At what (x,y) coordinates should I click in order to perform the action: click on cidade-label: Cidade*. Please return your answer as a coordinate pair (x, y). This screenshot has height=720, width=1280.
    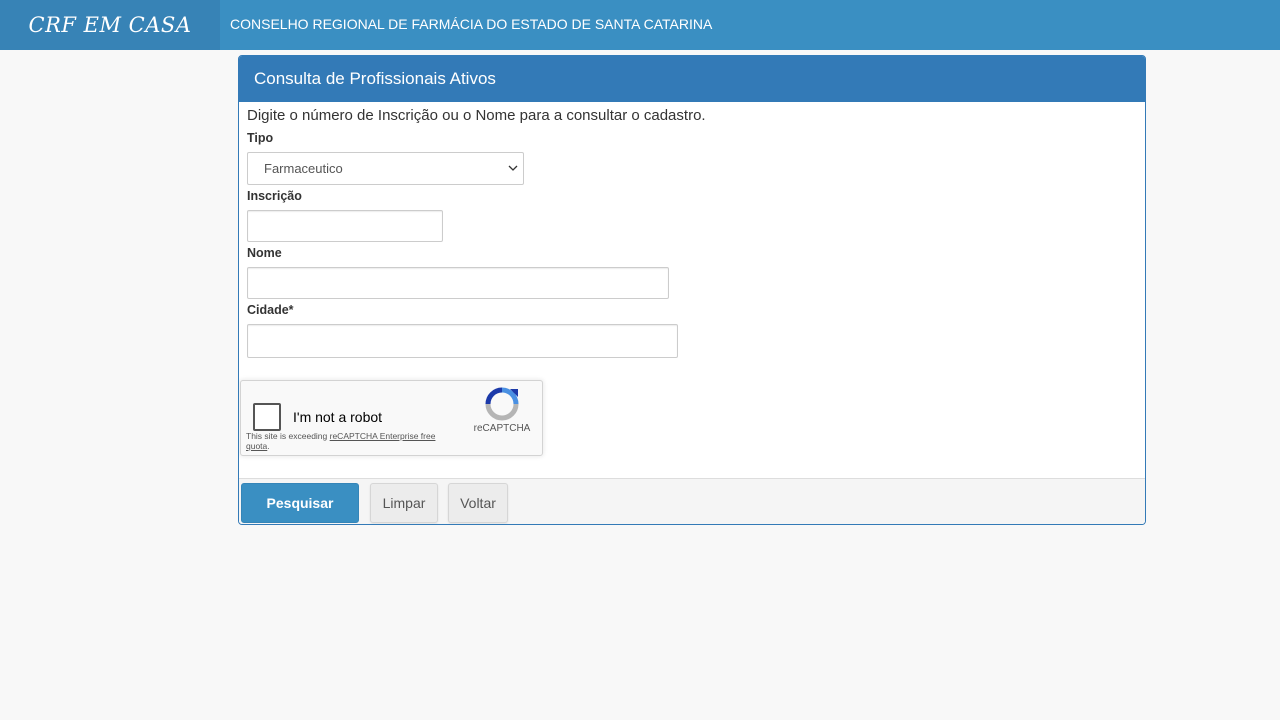
    Looking at the image, I should click on (270, 310).